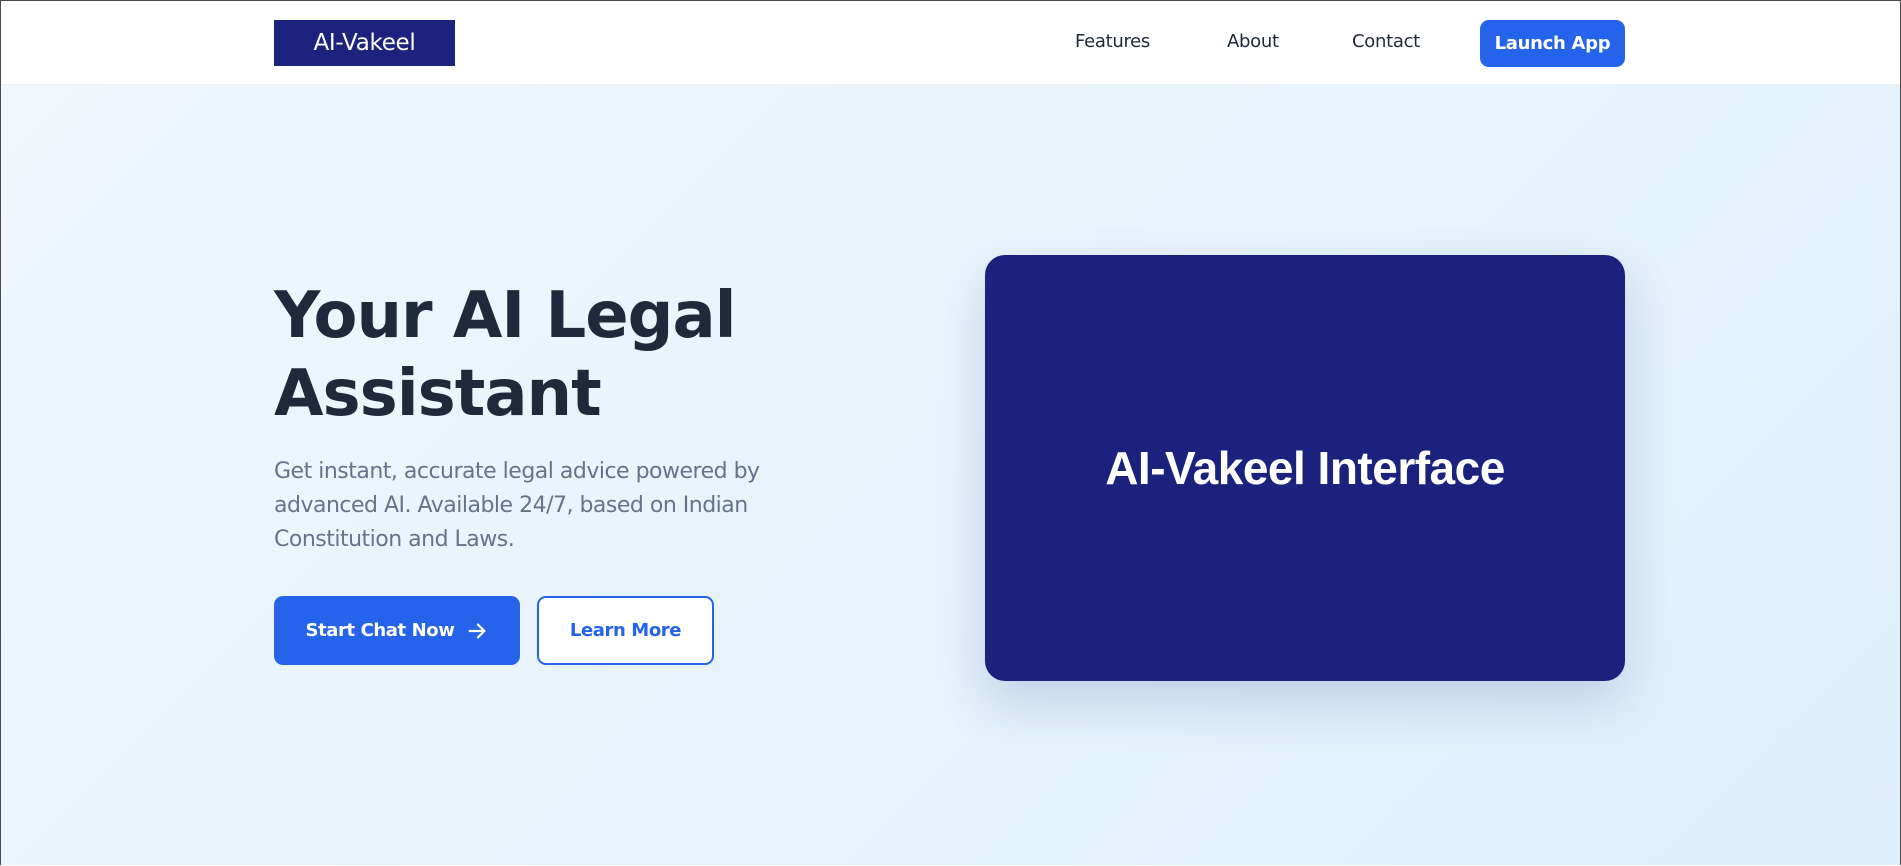  What do you see at coordinates (438, 394) in the screenshot?
I see `hero-title-line2: Assistant` at bounding box center [438, 394].